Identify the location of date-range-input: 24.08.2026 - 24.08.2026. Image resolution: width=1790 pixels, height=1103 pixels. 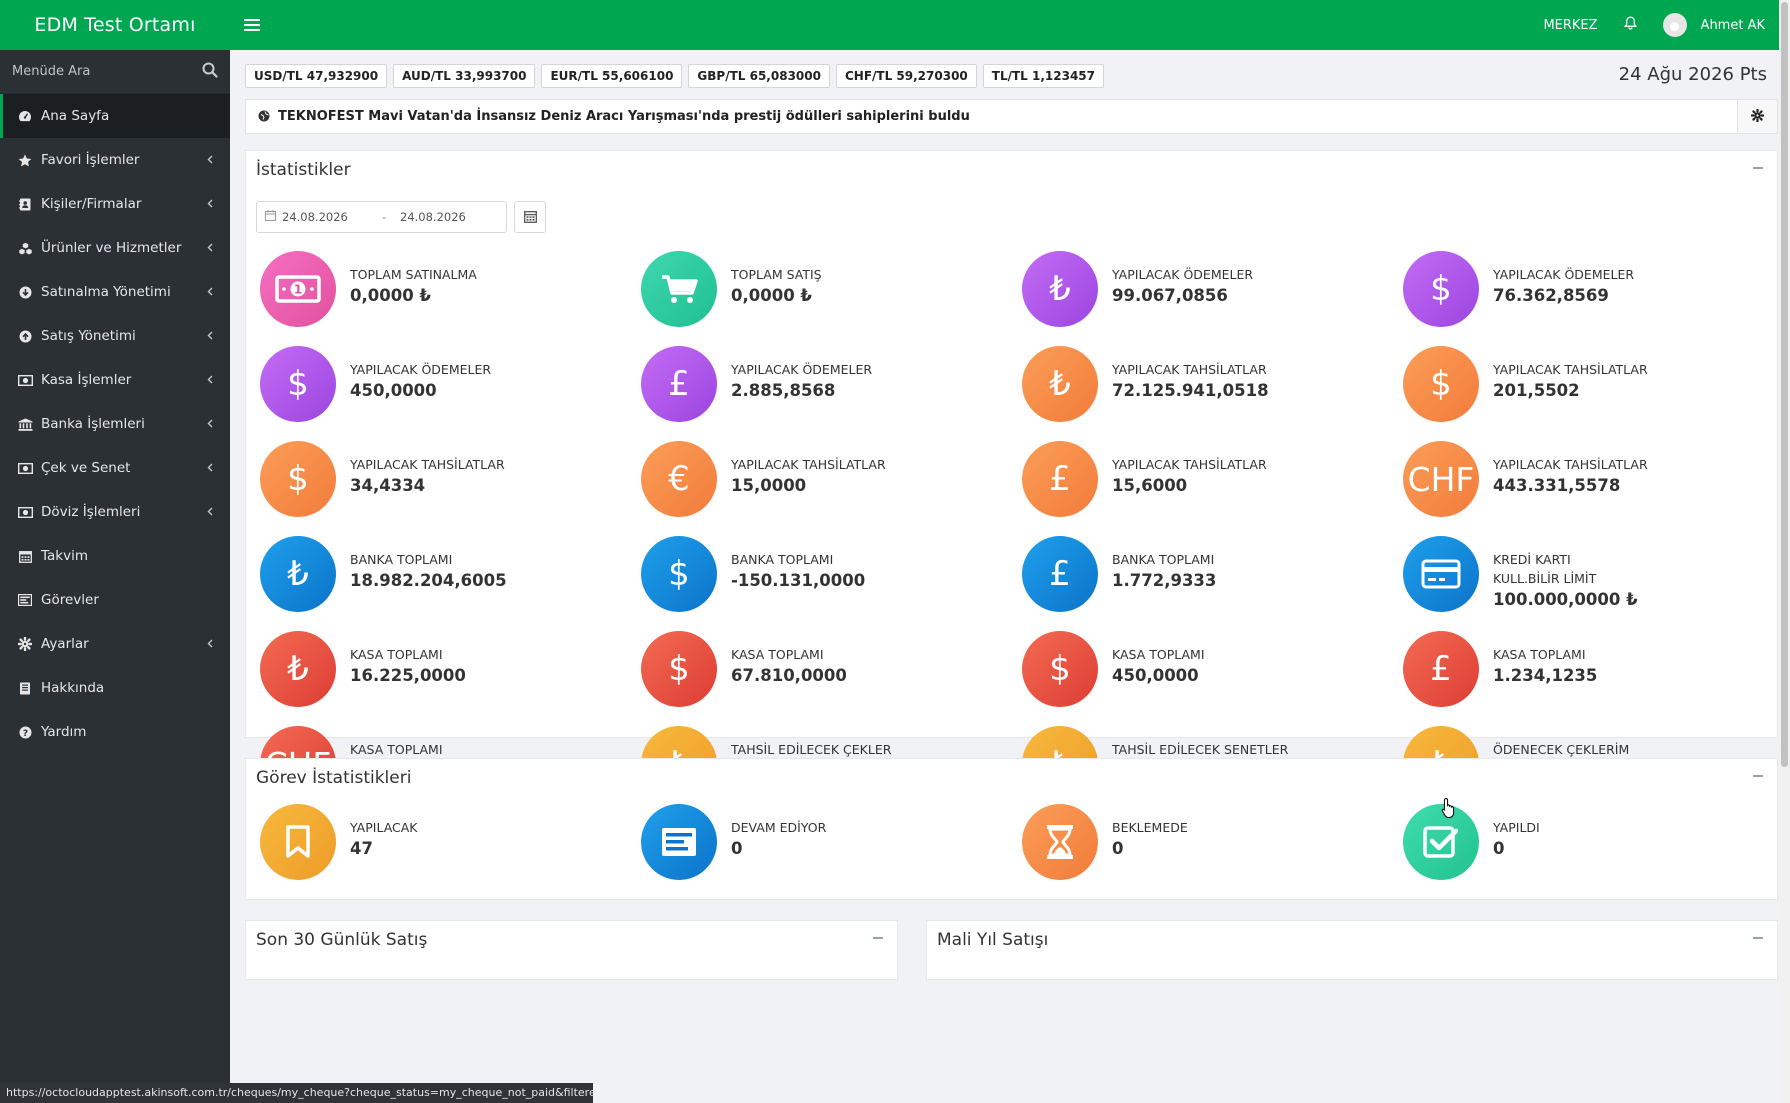
(381, 217).